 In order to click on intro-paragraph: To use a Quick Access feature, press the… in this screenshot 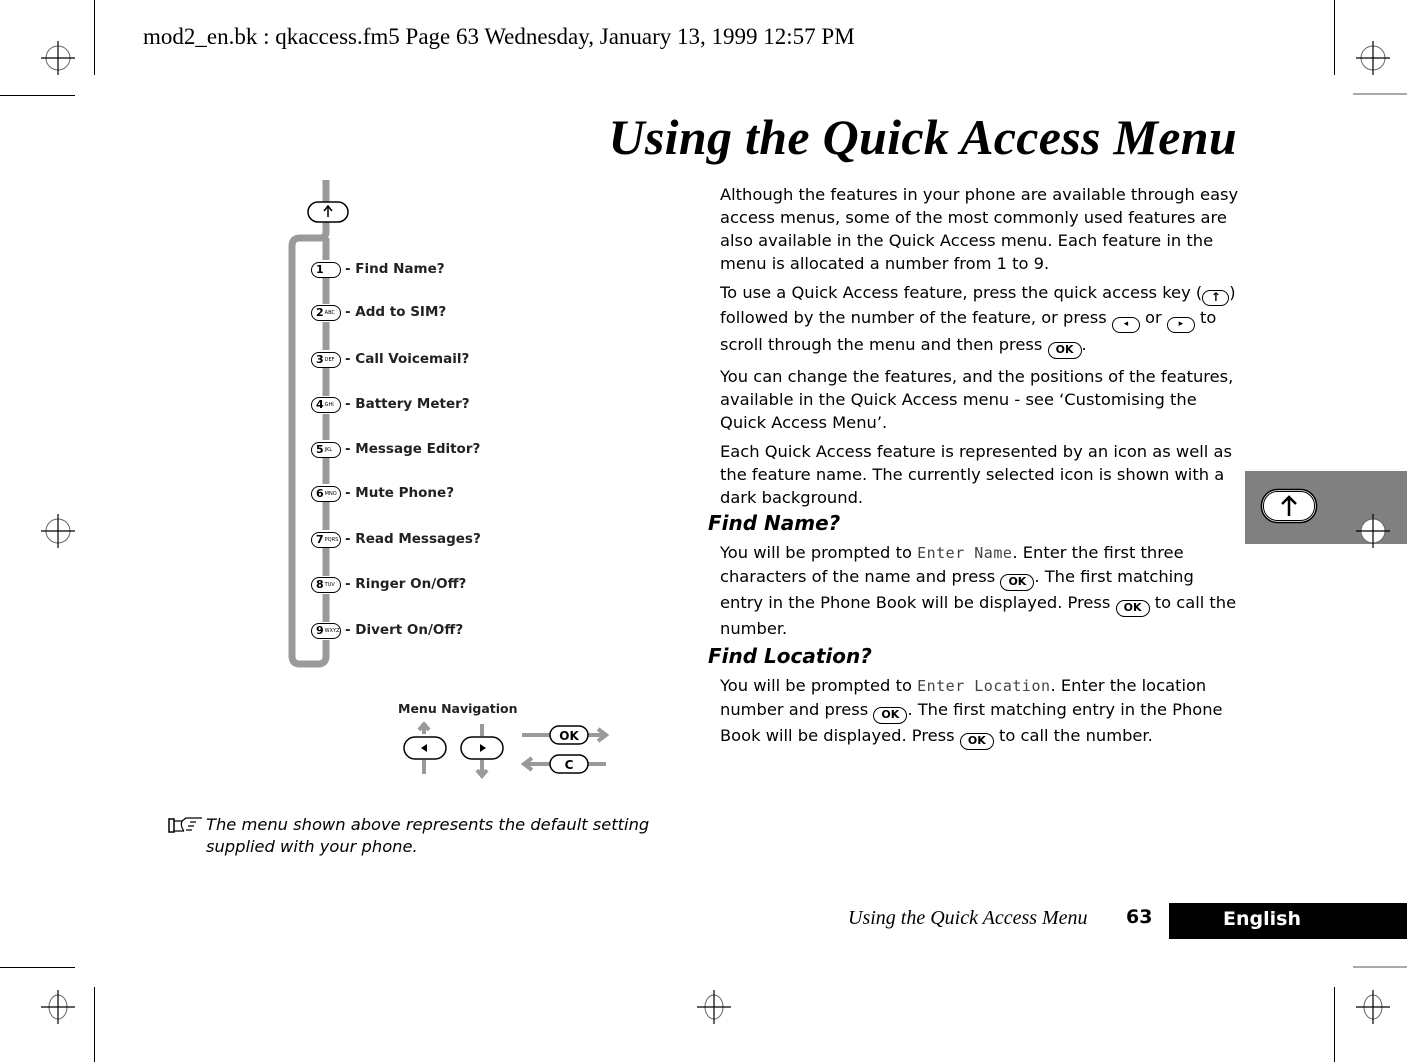, I will do `click(980, 320)`.